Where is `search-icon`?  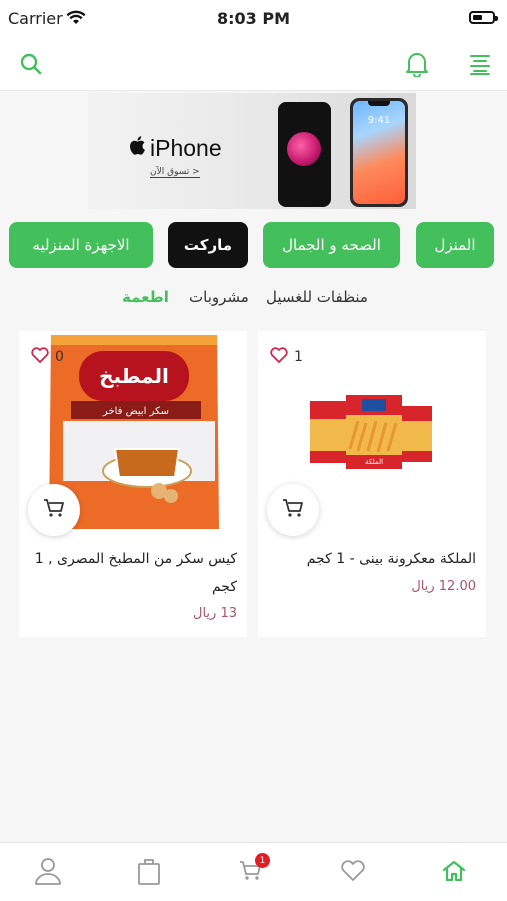
search-icon is located at coordinates (31, 64).